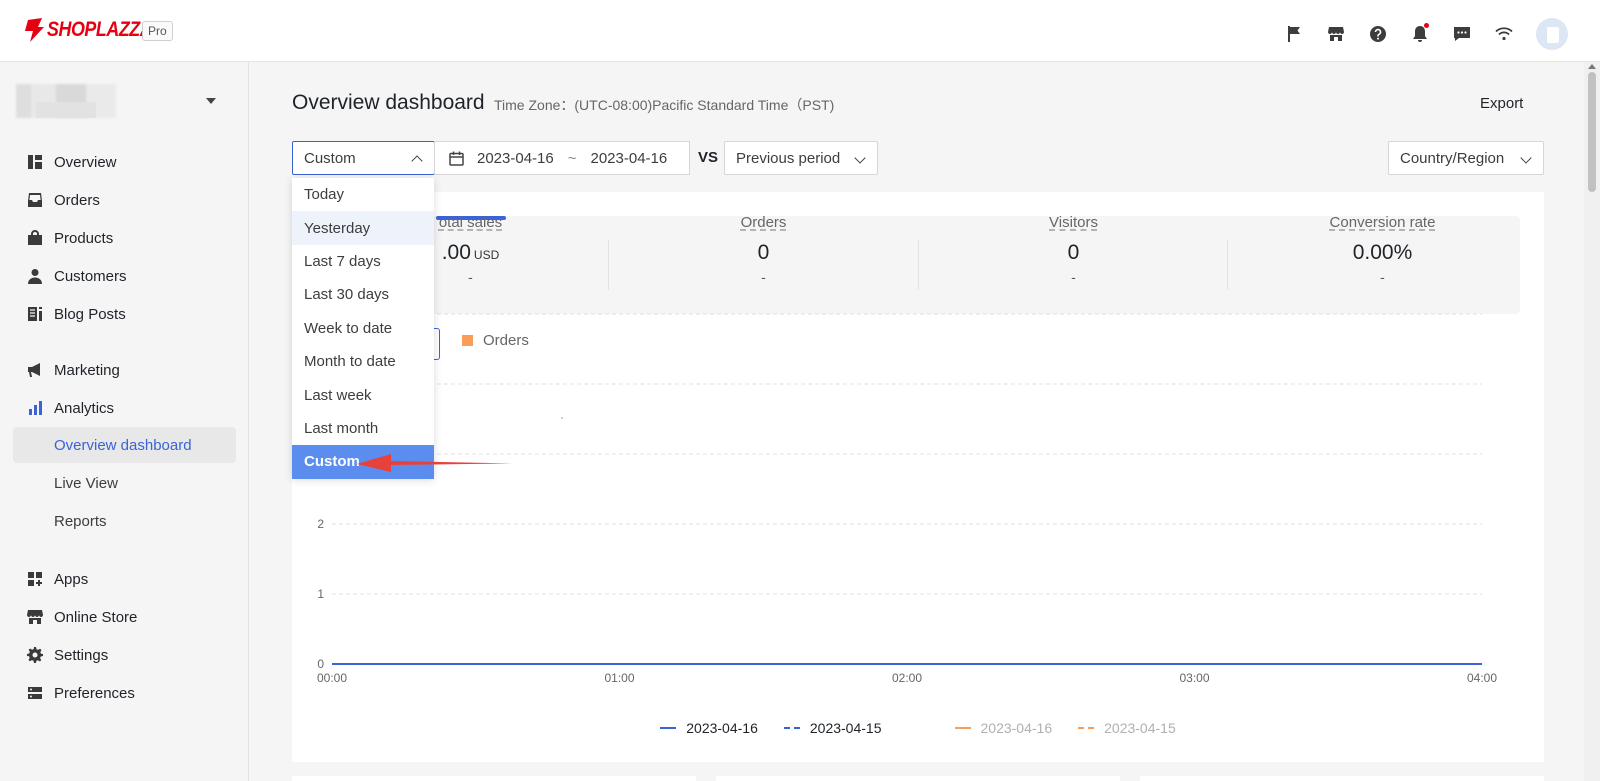 The height and width of the screenshot is (781, 1600). Describe the element at coordinates (211, 101) in the screenshot. I see `caret-down-icon` at that location.